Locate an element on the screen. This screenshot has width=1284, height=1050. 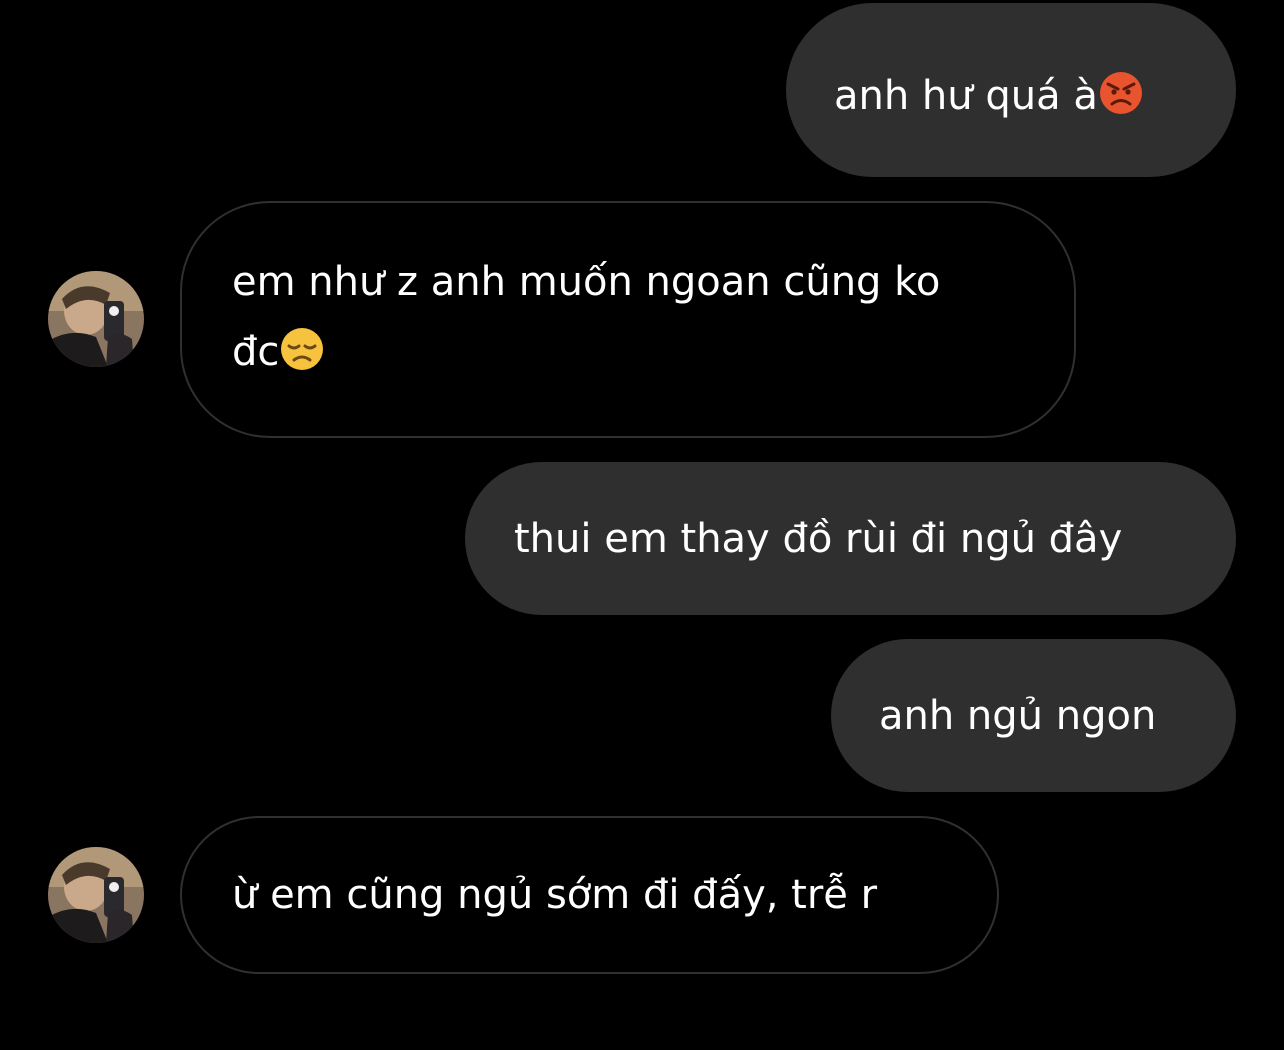
angry-face-icon is located at coordinates (1121, 103).